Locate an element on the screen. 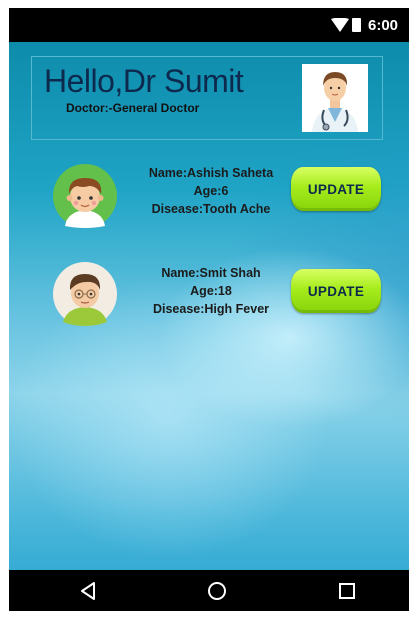 The height and width of the screenshot is (620, 409). young-man-avatar-icon is located at coordinates (85, 294).